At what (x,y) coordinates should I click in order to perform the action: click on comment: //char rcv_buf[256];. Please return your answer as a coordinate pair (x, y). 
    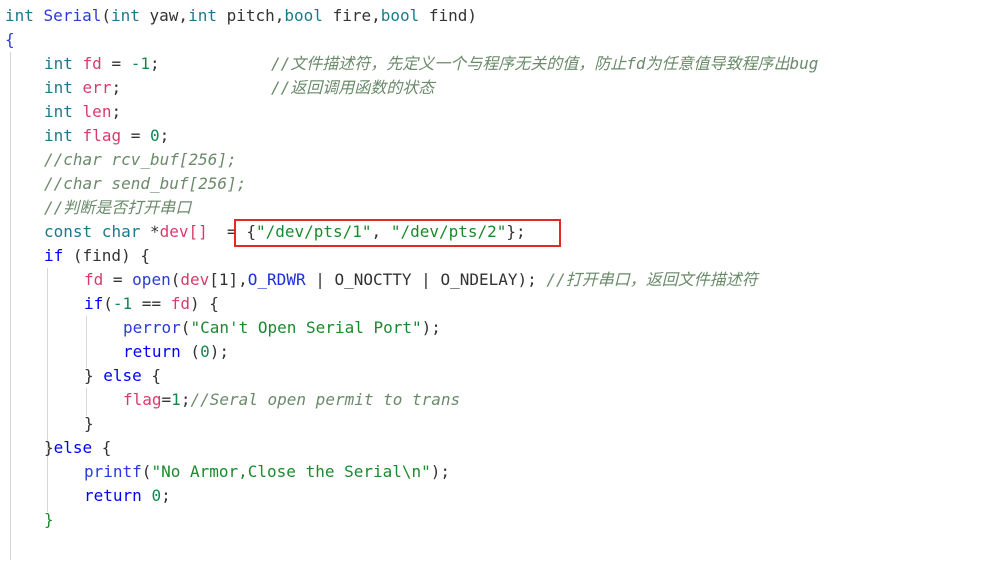
    Looking at the image, I should click on (140, 159).